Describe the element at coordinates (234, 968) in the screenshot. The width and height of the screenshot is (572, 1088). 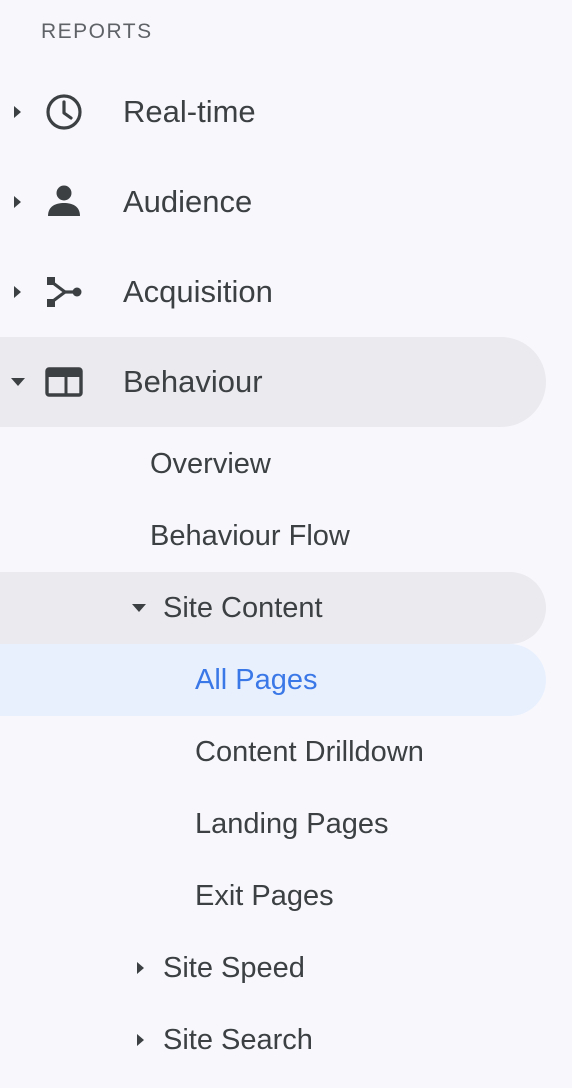
I see `nav-item-site-speed-label: Site Speed` at that location.